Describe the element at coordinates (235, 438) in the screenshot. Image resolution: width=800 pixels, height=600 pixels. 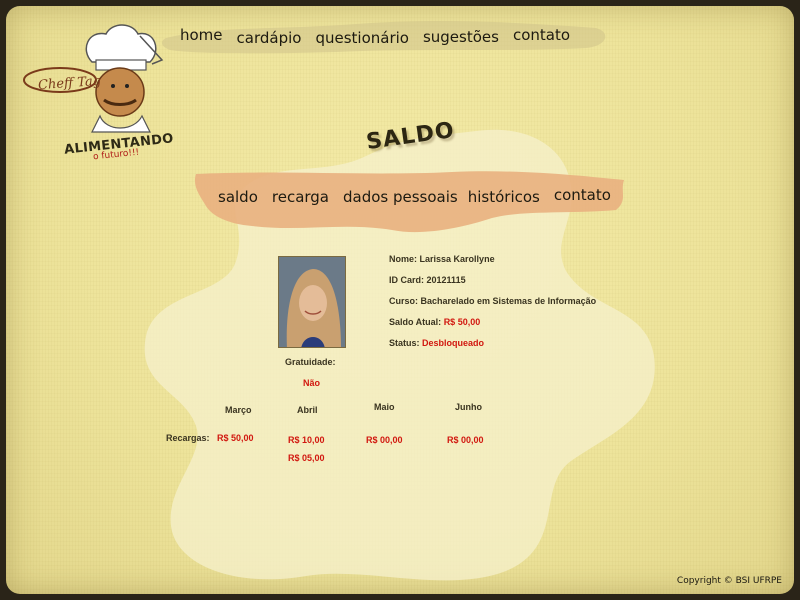
I see `recarga-marco-value: R$ 50,00` at that location.